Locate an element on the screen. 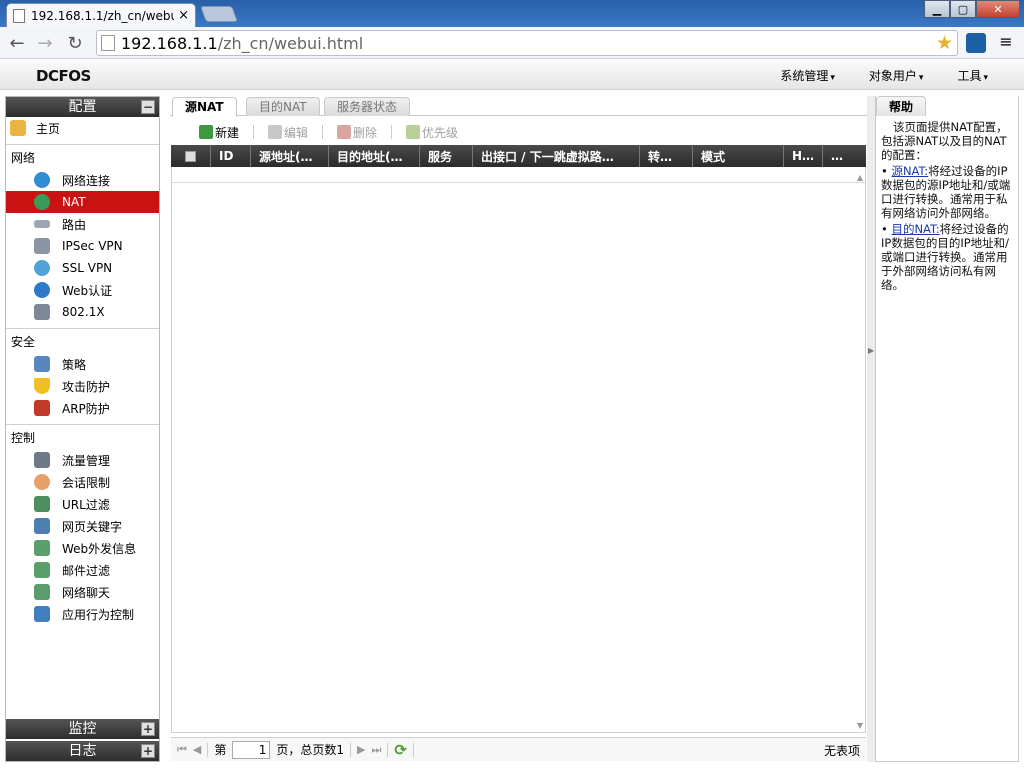 The height and width of the screenshot is (768, 1024). home-icon is located at coordinates (18, 128).